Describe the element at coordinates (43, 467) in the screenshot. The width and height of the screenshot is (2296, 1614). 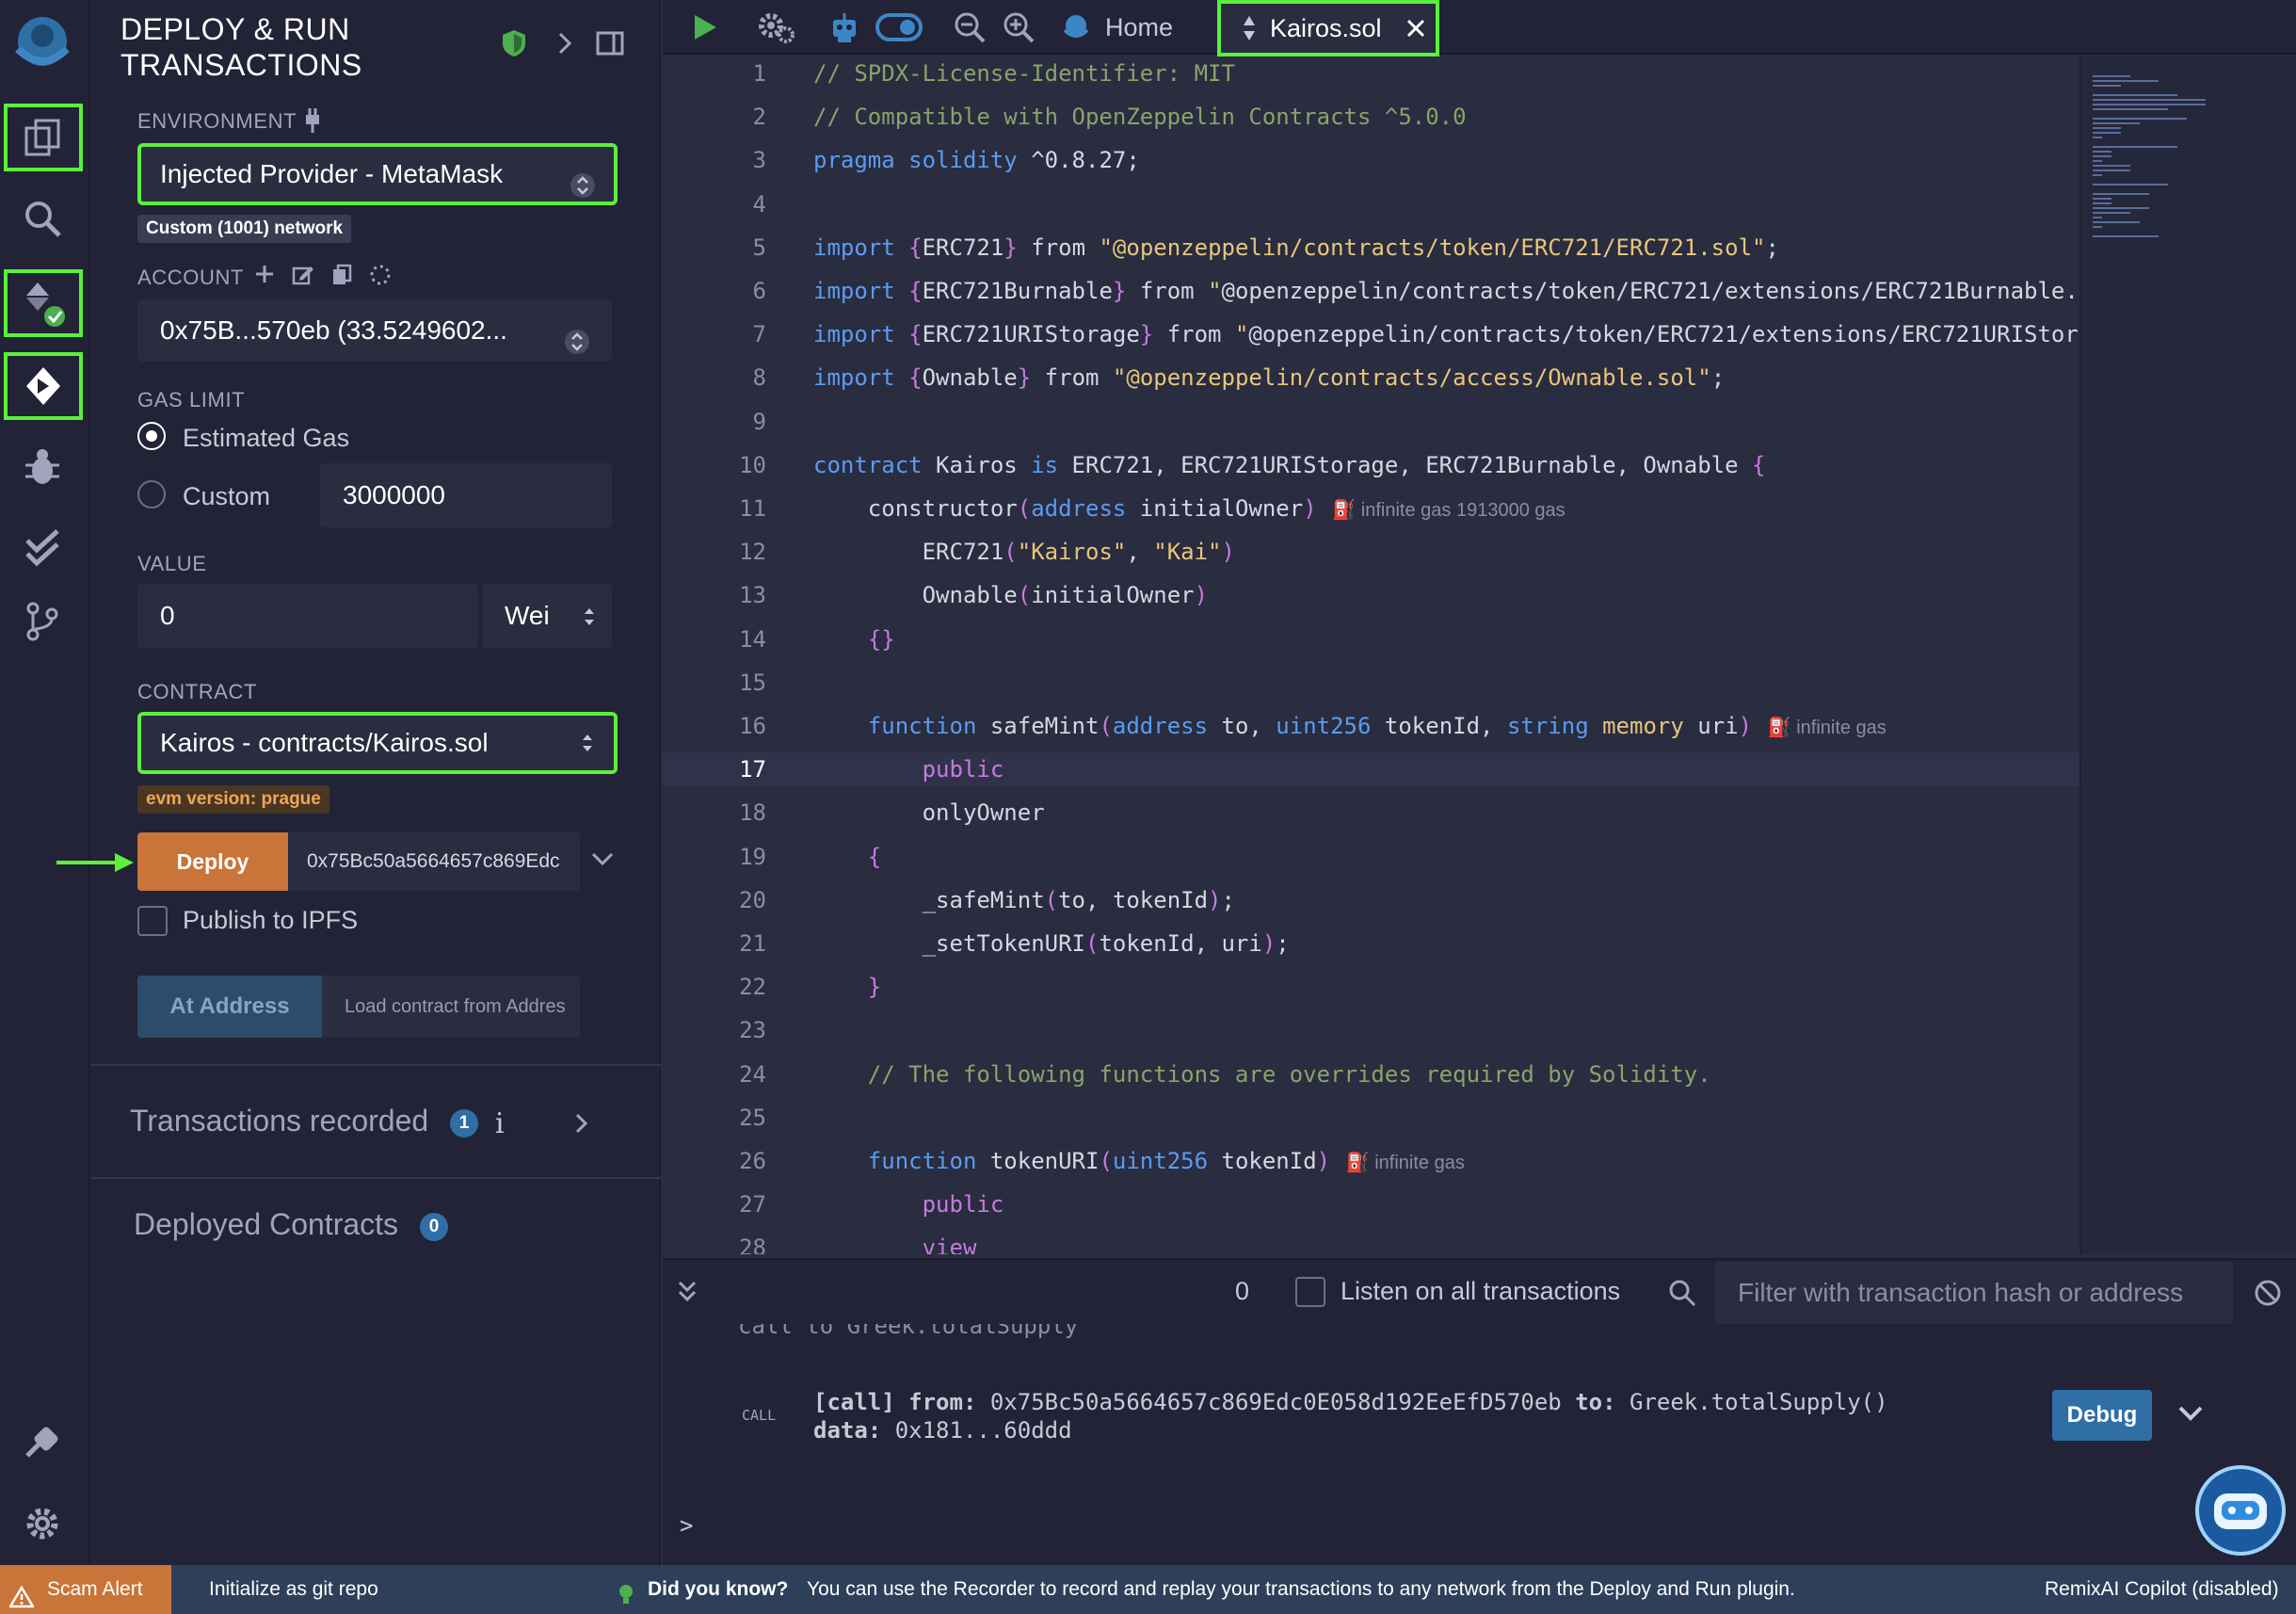
I see `debugger-icon` at that location.